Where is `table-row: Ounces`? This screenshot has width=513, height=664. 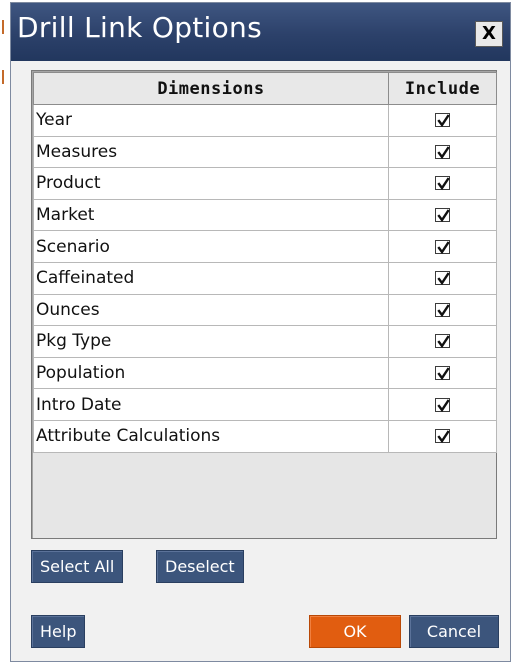
table-row: Ounces is located at coordinates (265, 310).